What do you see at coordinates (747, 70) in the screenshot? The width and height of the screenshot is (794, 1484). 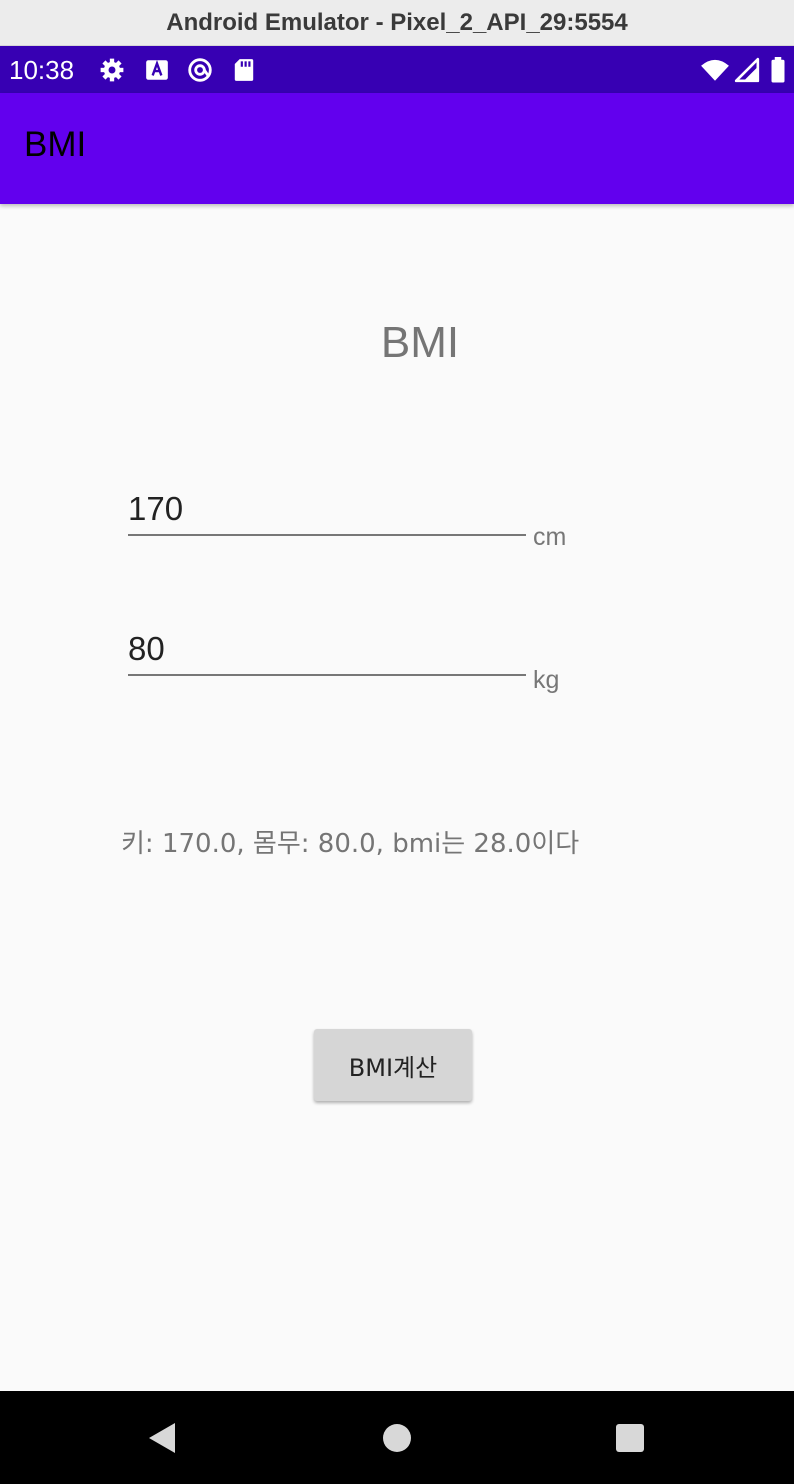 I see `signal-icon` at bounding box center [747, 70].